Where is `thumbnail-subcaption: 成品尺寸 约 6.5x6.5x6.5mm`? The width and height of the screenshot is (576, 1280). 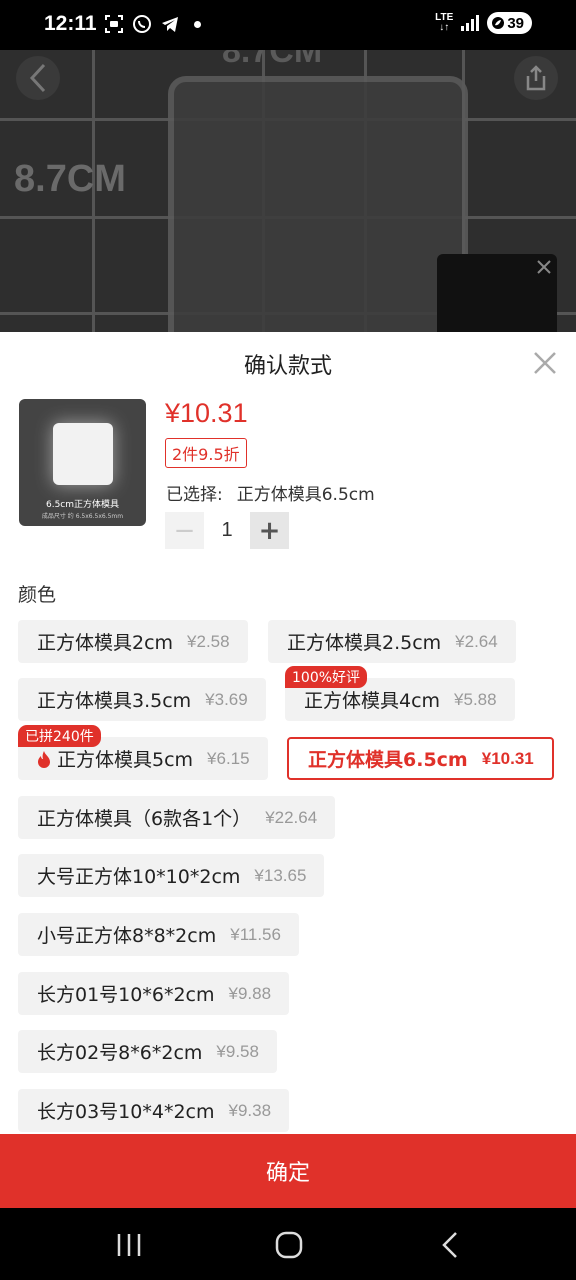
thumbnail-subcaption: 成品尺寸 约 6.5x6.5x6.5mm is located at coordinates (82, 516).